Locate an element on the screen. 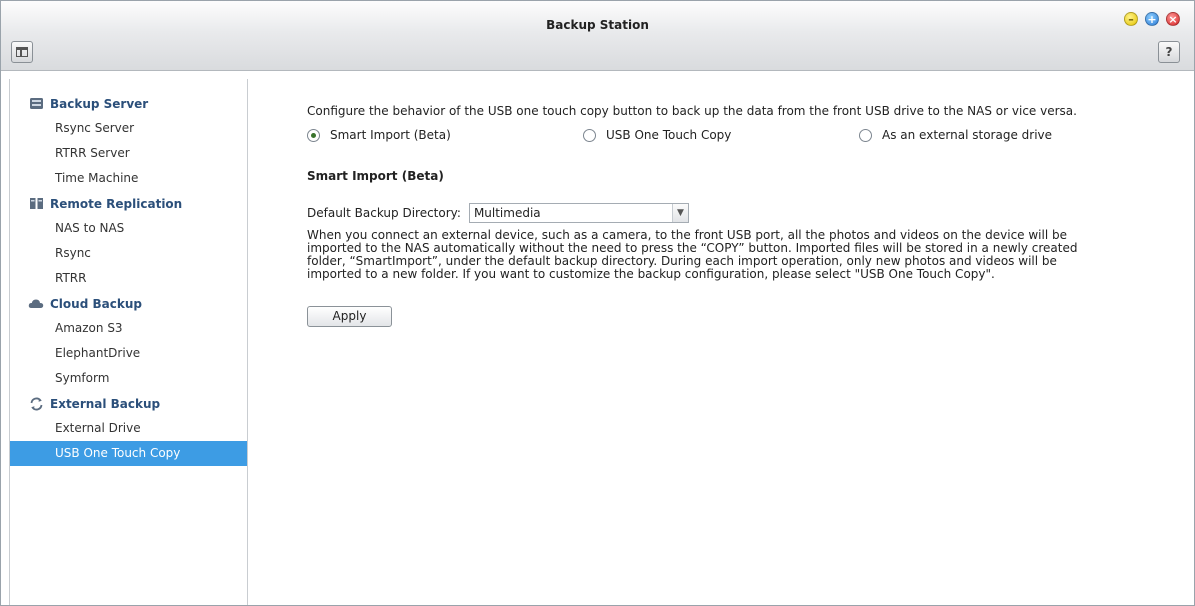 This screenshot has height=606, width=1195. backup-directory-label: Default Backup Directory: is located at coordinates (384, 213).